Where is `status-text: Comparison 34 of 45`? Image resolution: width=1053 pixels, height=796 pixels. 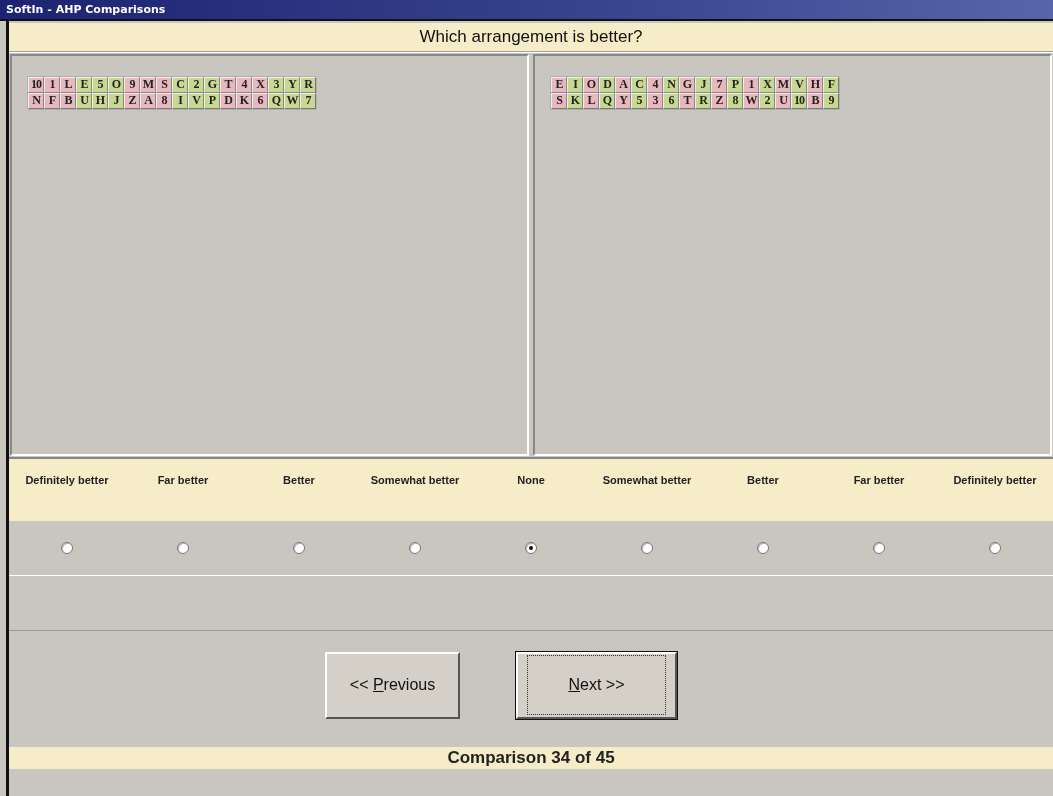
status-text: Comparison 34 of 45 is located at coordinates (531, 758).